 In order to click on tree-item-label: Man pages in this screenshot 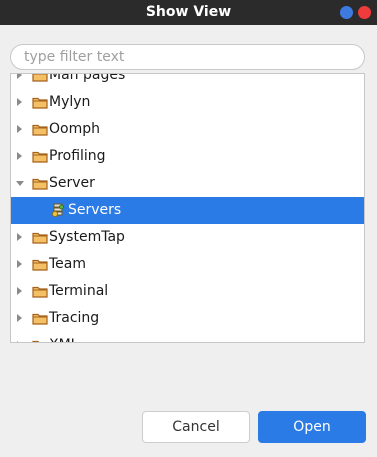, I will do `click(87, 78)`.